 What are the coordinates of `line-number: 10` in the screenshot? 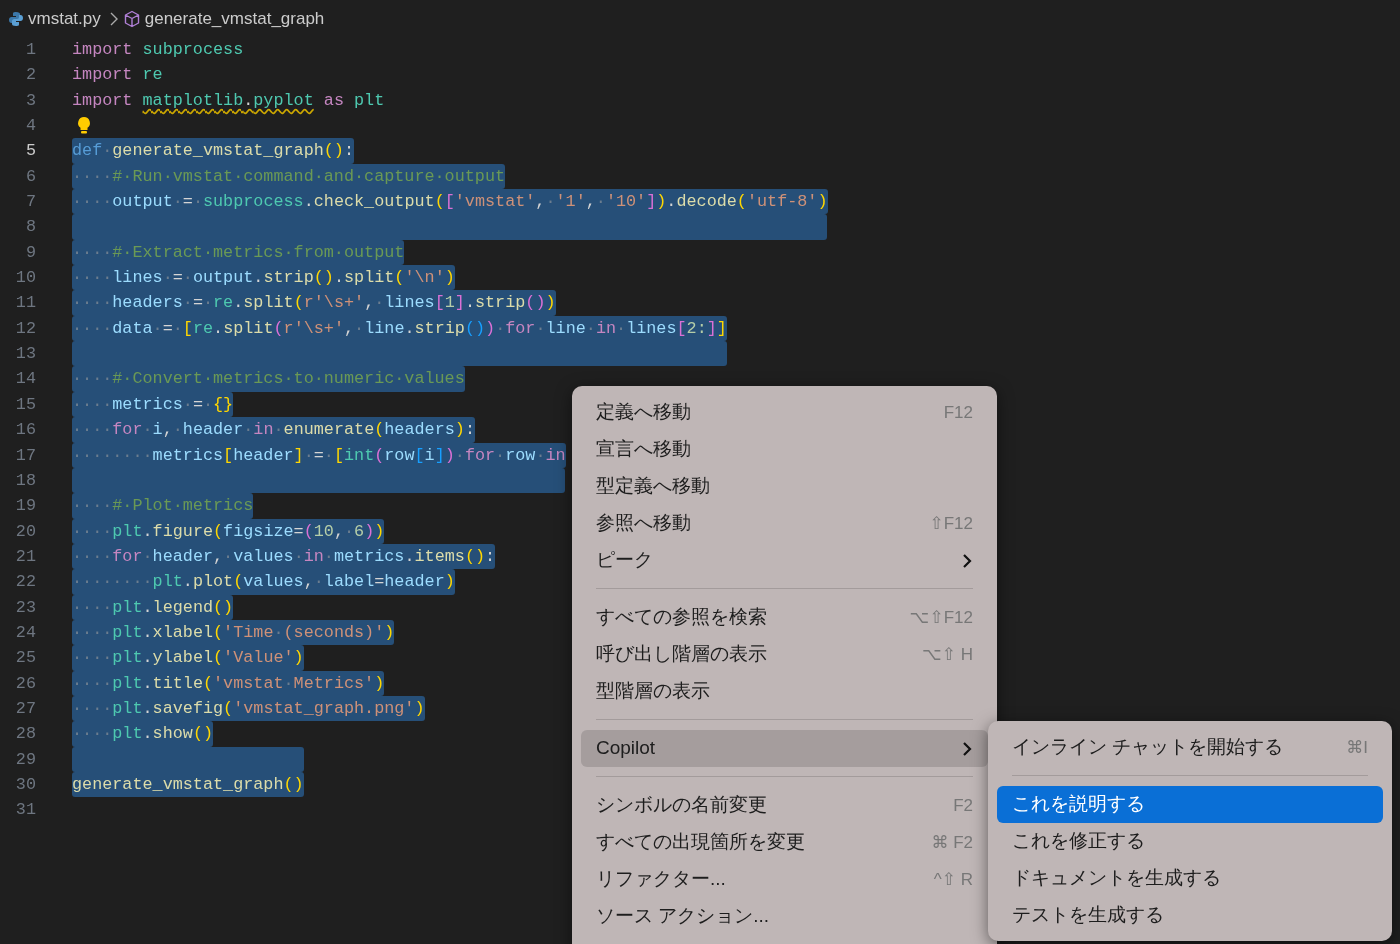 It's located at (25, 278).